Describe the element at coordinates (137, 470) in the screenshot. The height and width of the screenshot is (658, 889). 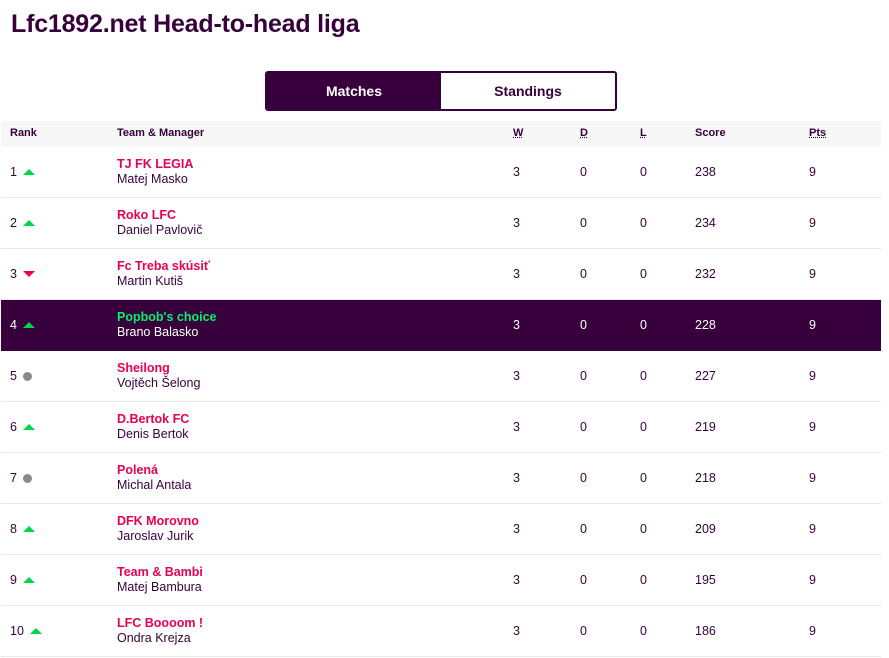
I see `team-name-link: Polená` at that location.